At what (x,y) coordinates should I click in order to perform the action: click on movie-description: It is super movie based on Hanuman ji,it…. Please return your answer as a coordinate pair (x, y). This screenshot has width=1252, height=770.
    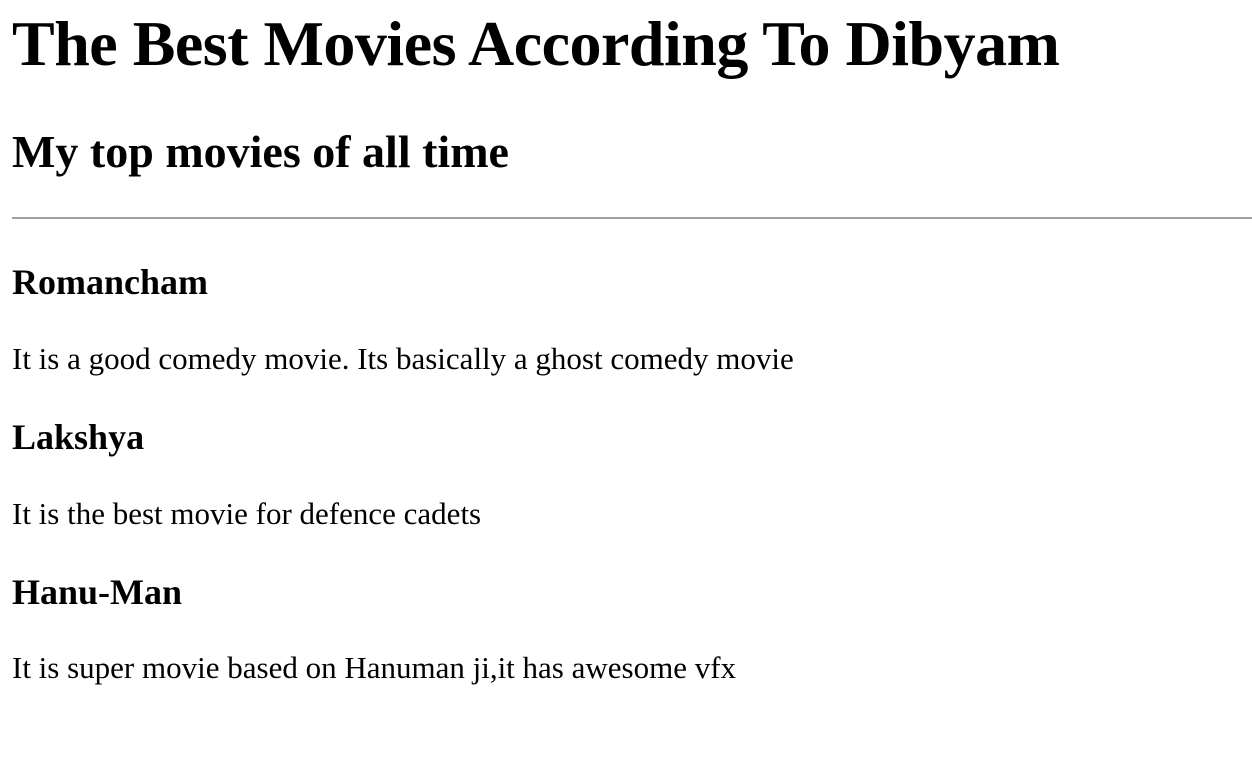
    Looking at the image, I should click on (374, 667).